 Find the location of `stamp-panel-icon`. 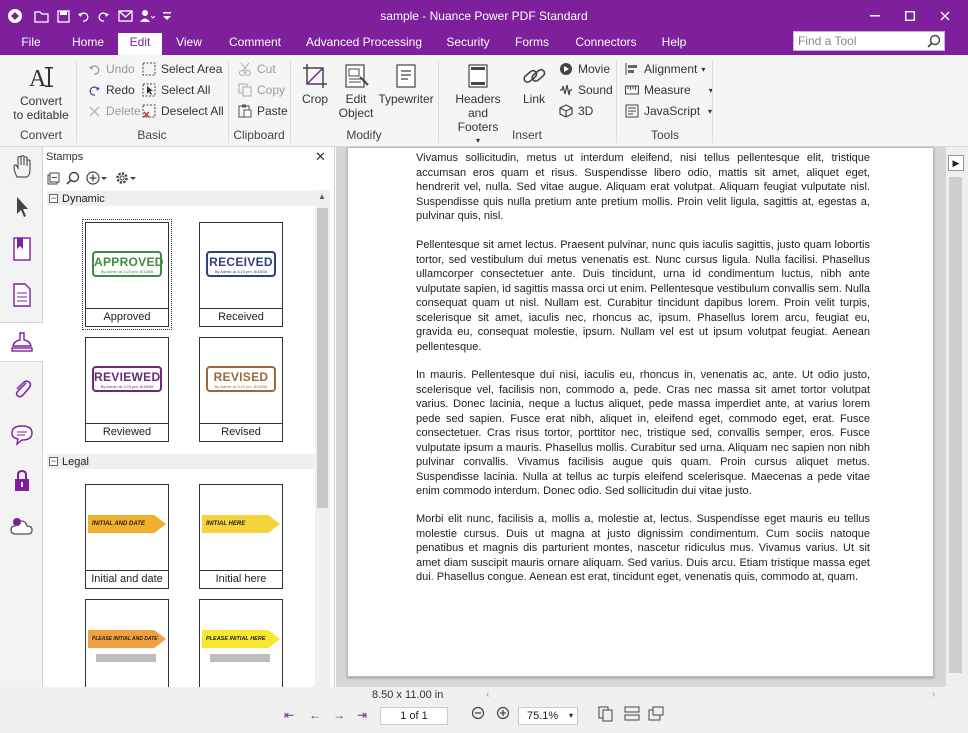

stamp-panel-icon is located at coordinates (21, 342).